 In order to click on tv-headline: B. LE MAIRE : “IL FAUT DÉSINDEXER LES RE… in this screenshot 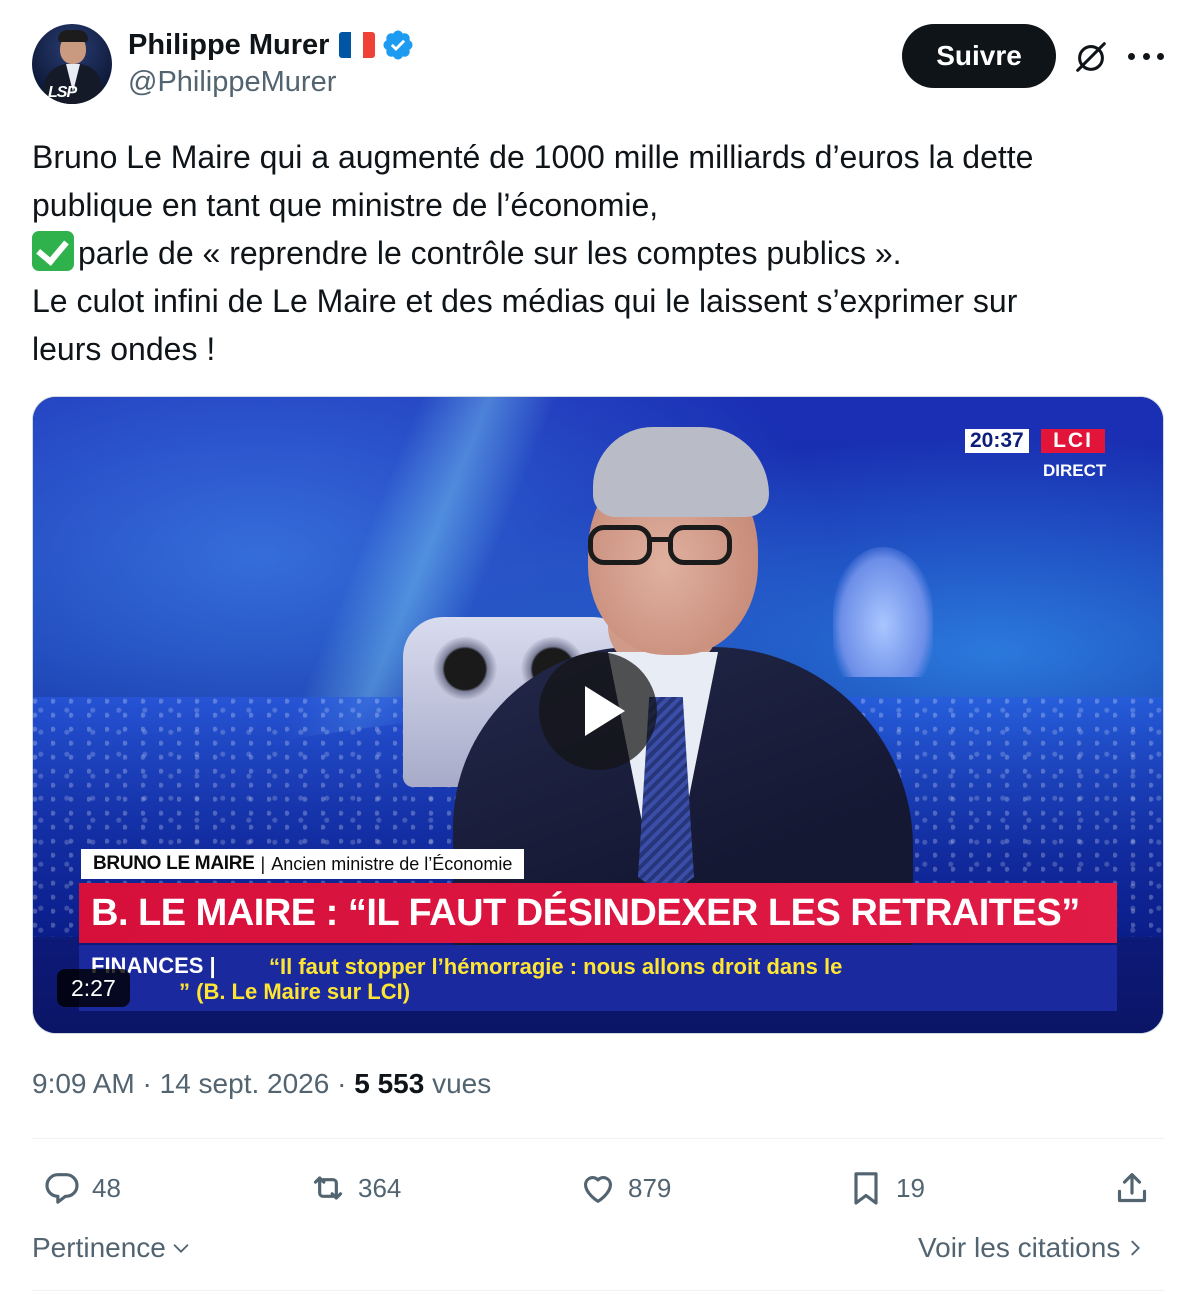, I will do `click(598, 913)`.